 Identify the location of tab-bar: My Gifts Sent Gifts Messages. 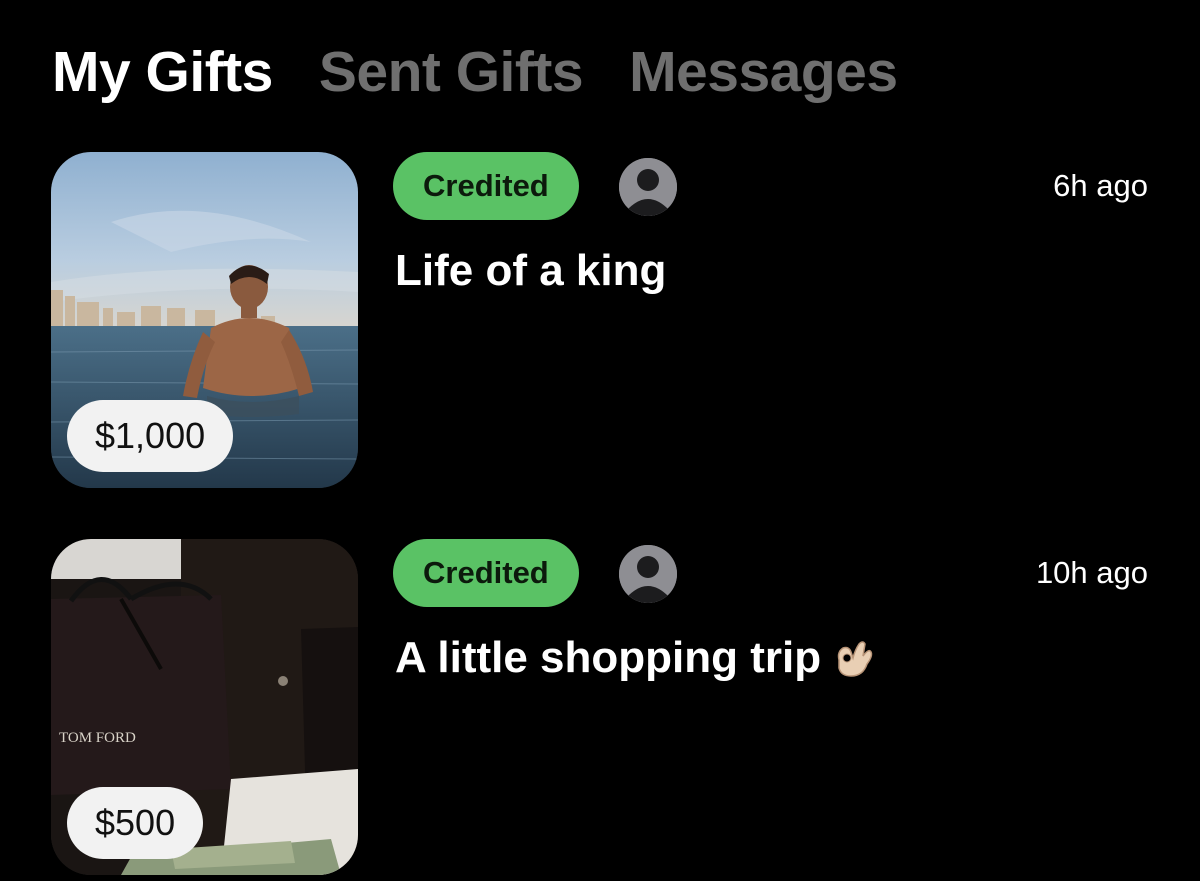
(475, 72).